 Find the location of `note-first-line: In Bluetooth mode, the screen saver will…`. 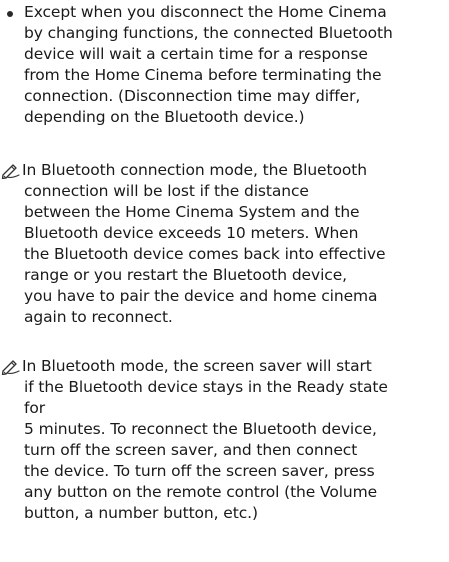

note-first-line: In Bluetooth mode, the screen saver will… is located at coordinates (197, 366).